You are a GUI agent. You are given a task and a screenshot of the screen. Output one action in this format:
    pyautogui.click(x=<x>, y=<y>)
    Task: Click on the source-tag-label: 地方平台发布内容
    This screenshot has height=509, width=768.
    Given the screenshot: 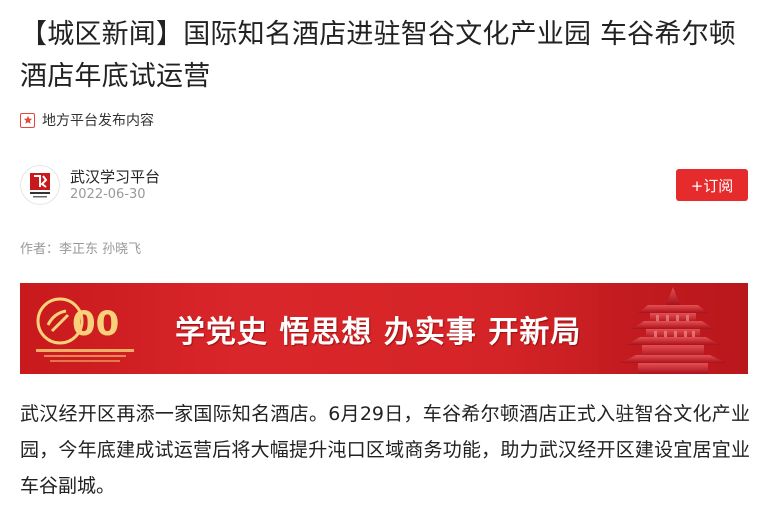 What is the action you would take?
    pyautogui.click(x=98, y=121)
    